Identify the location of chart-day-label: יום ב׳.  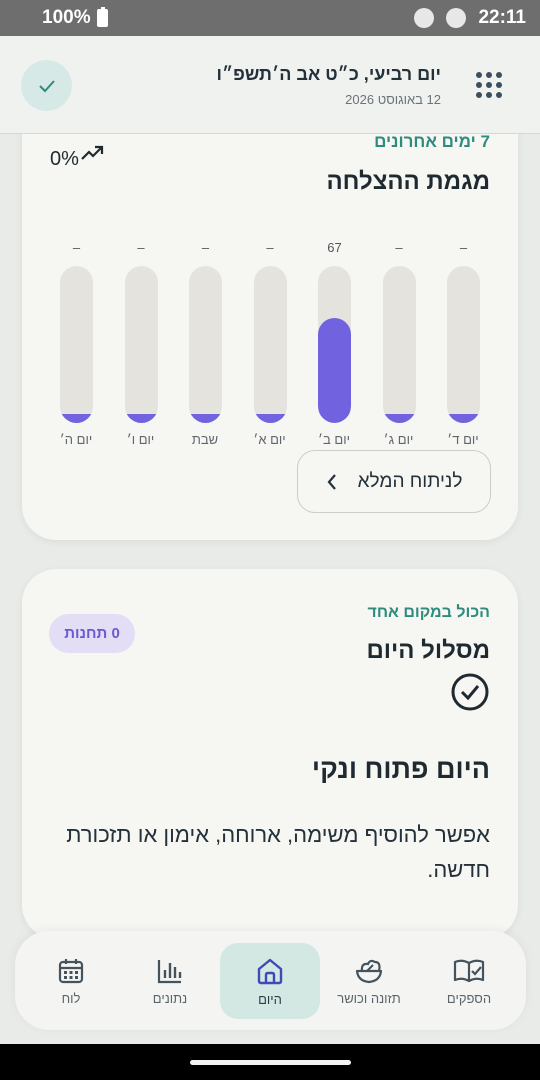
(334, 439).